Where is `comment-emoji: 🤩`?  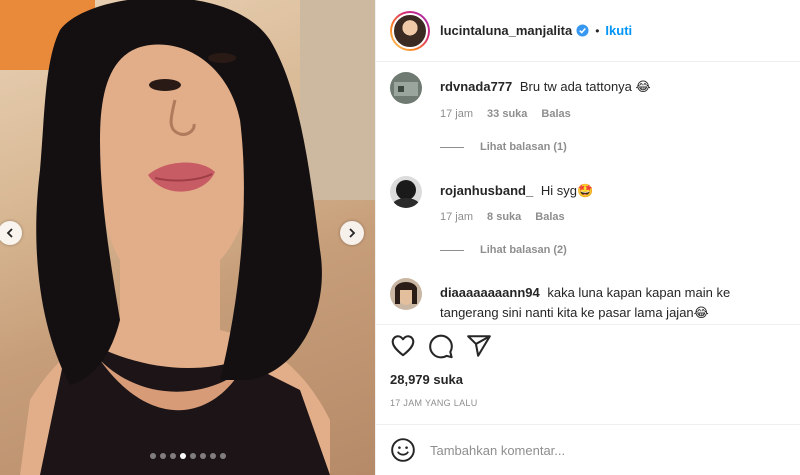
comment-emoji: 🤩 is located at coordinates (585, 191).